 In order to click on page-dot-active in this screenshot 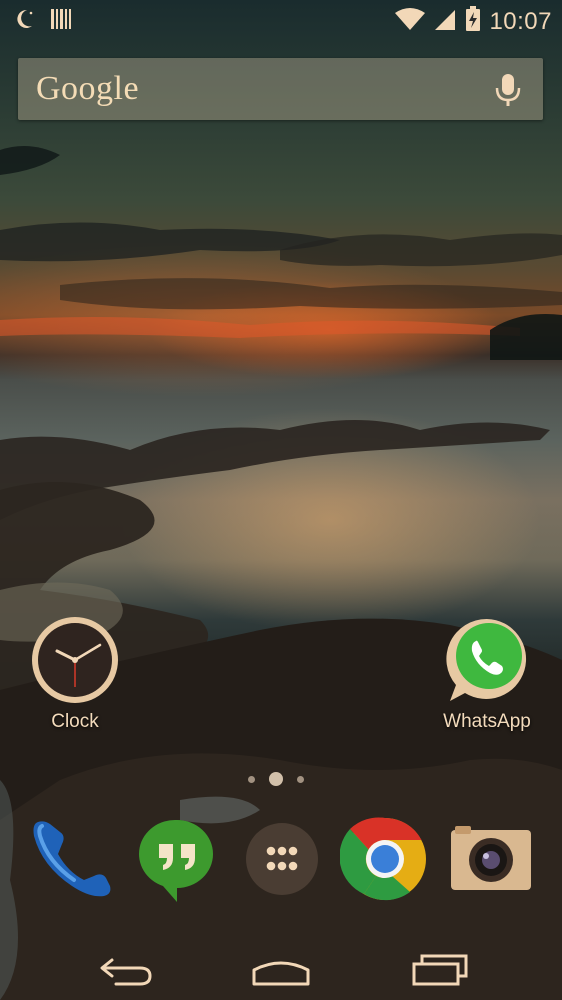, I will do `click(276, 779)`.